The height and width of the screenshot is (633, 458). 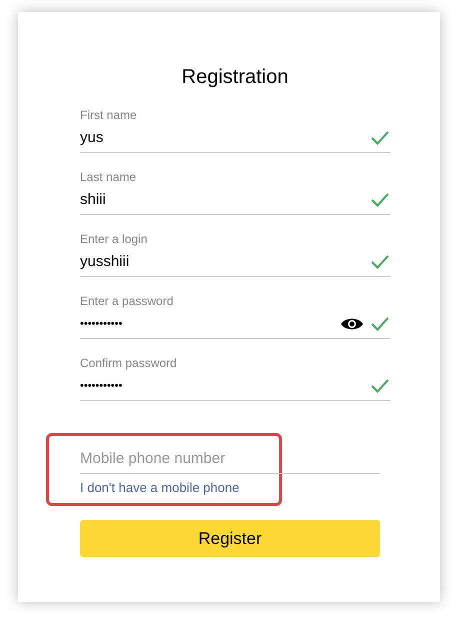 I want to click on no-phone-link: I don't have a mobile phone, so click(x=160, y=487).